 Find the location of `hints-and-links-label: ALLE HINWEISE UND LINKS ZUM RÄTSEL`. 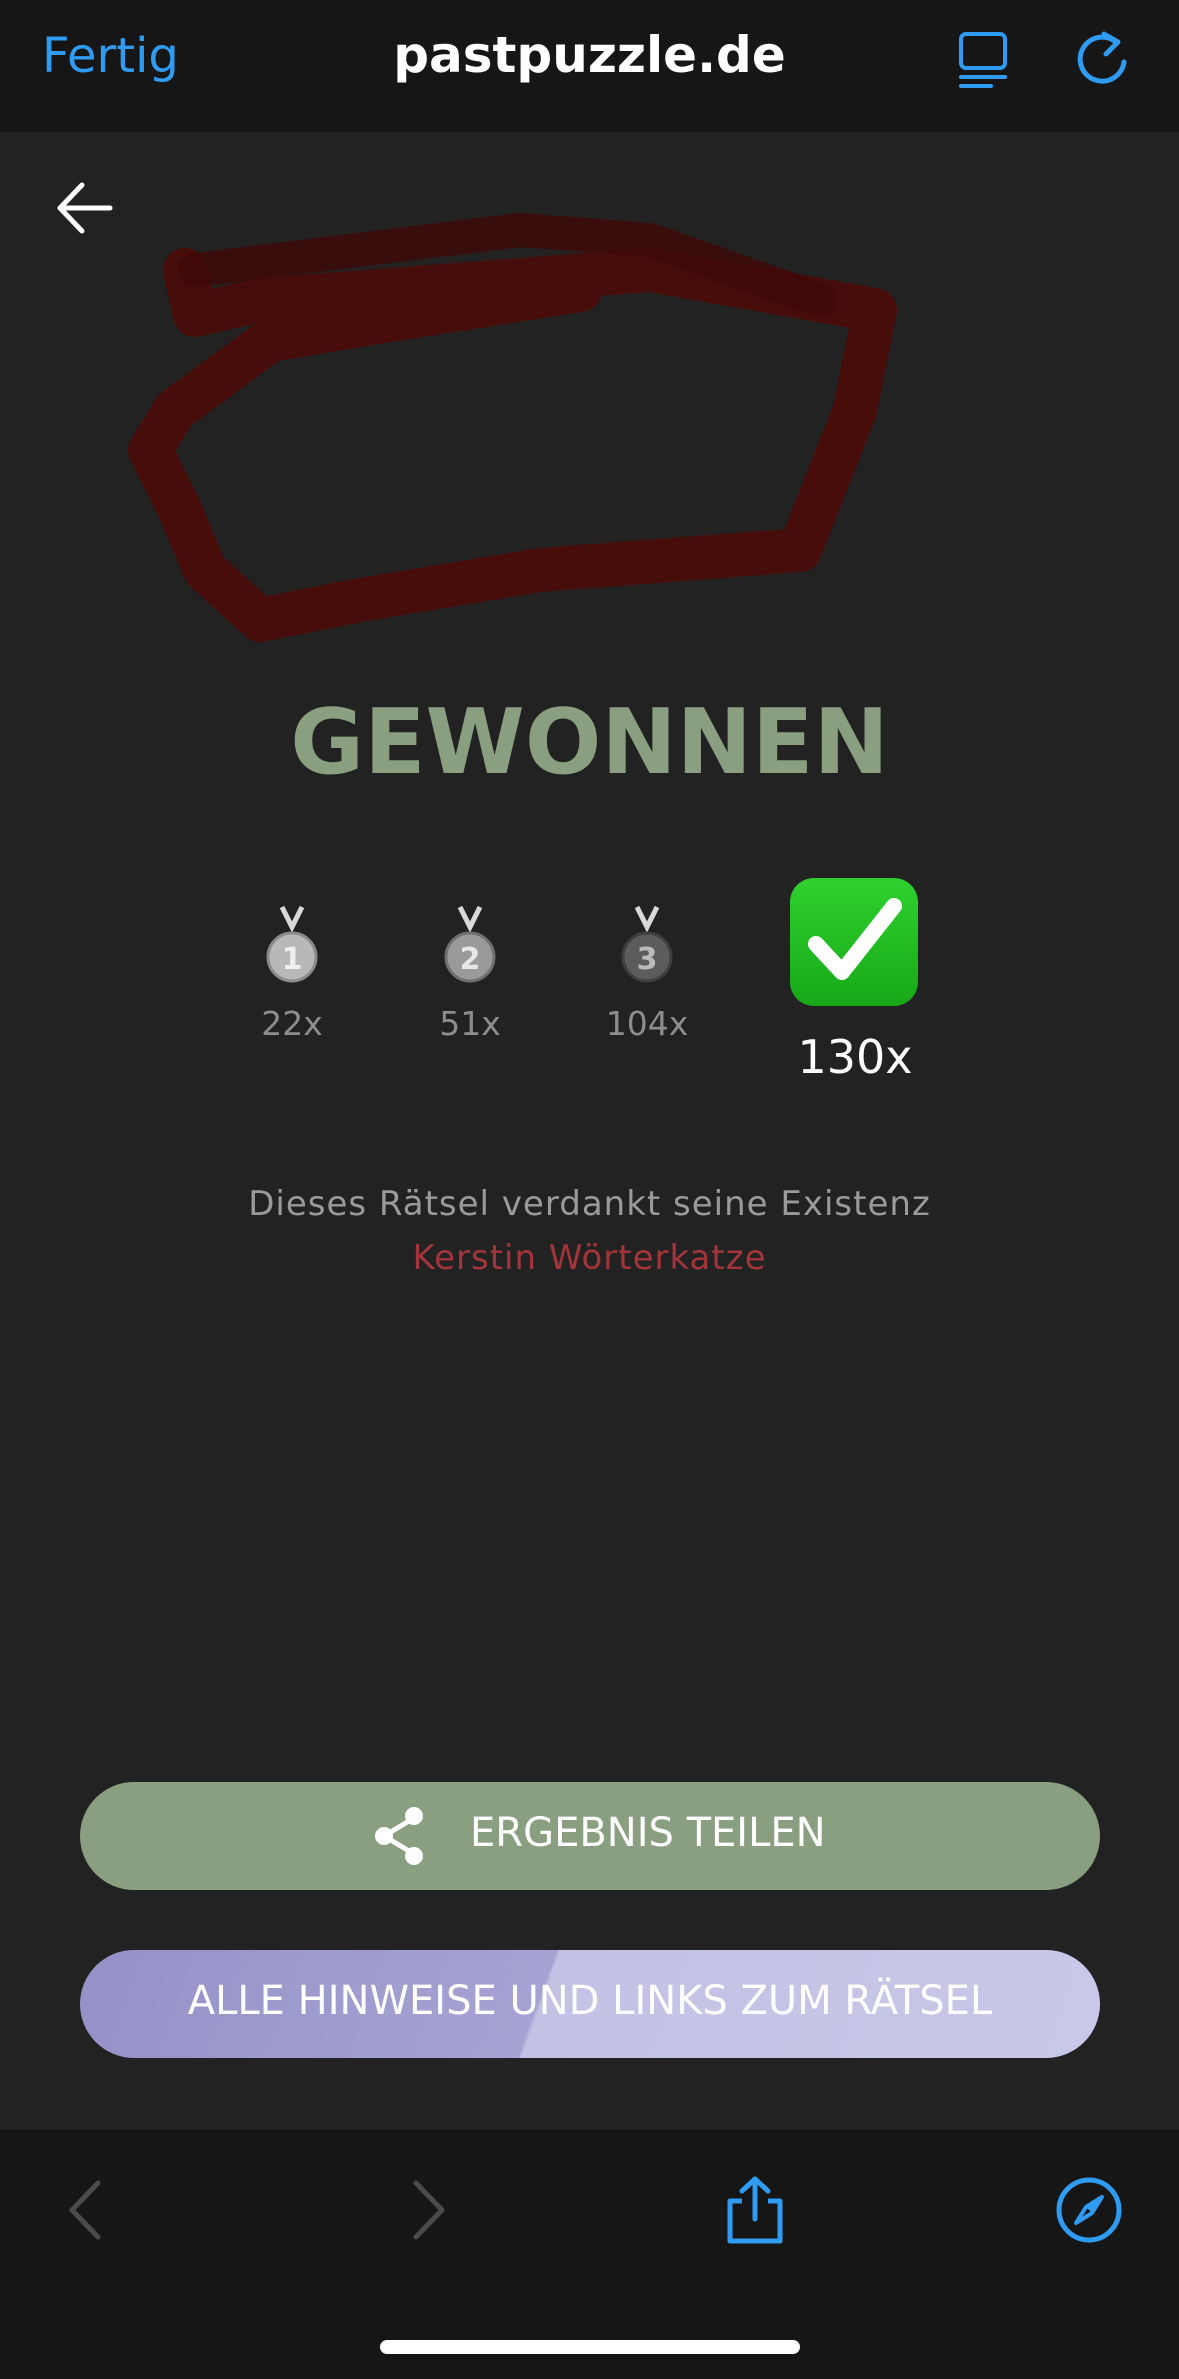

hints-and-links-label: ALLE HINWEISE UND LINKS ZUM RÄTSEL is located at coordinates (590, 2001).